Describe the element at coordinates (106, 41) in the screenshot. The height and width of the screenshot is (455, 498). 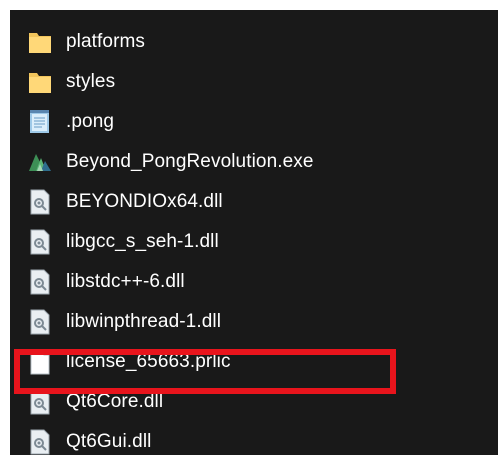
I see `file-name: platforms` at that location.